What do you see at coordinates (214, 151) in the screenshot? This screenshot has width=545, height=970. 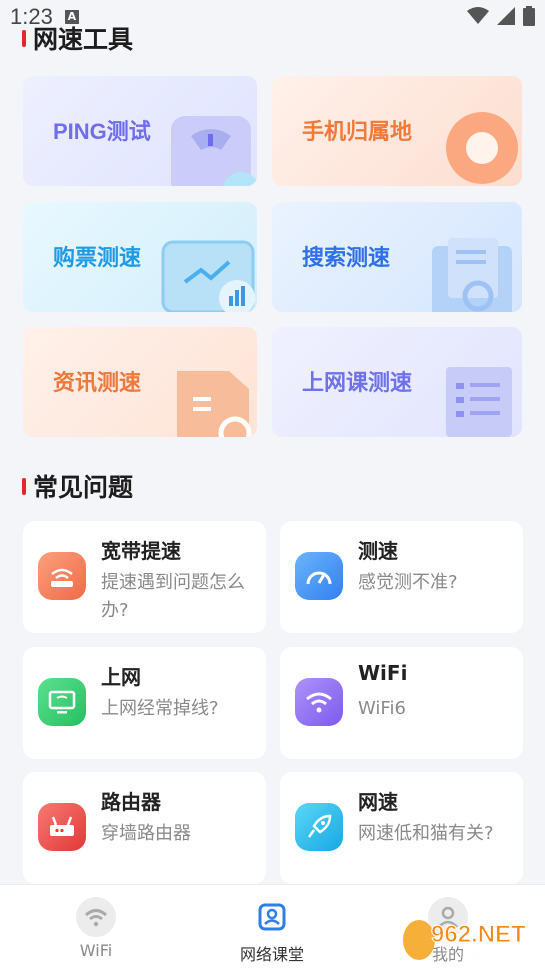 I see `scale-icon` at bounding box center [214, 151].